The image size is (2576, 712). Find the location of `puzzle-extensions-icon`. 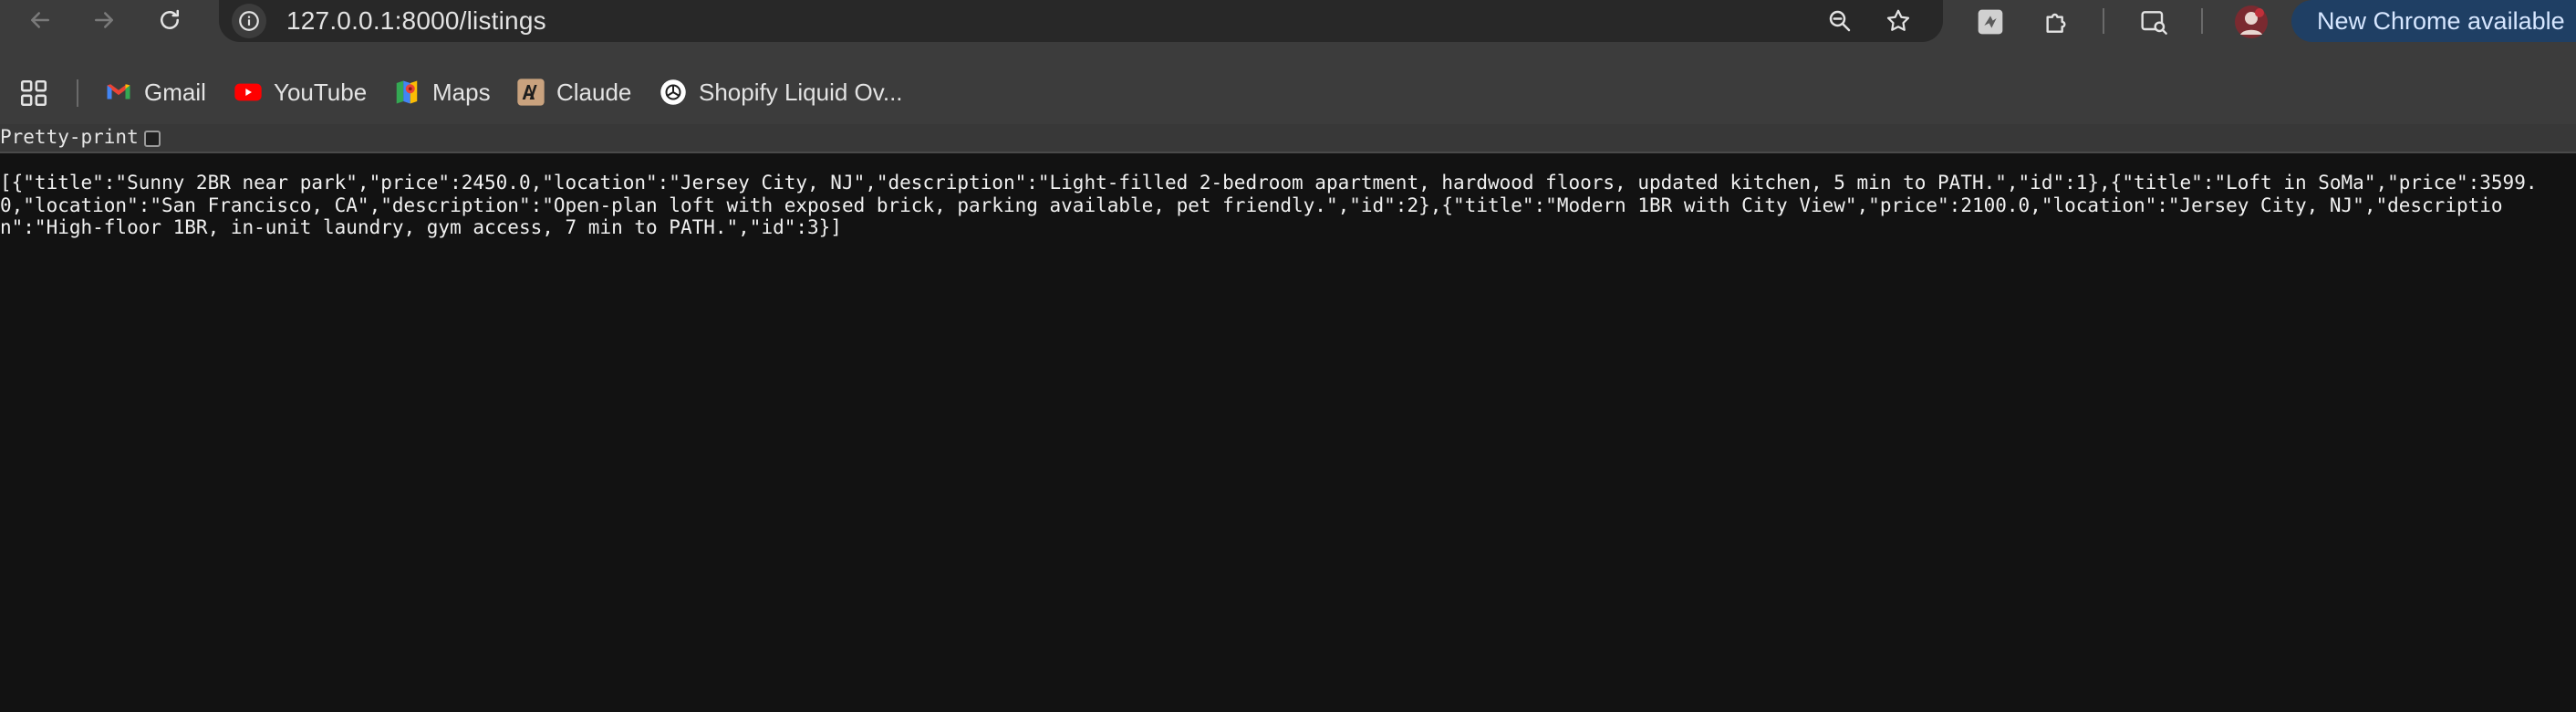

puzzle-extensions-icon is located at coordinates (2056, 22).